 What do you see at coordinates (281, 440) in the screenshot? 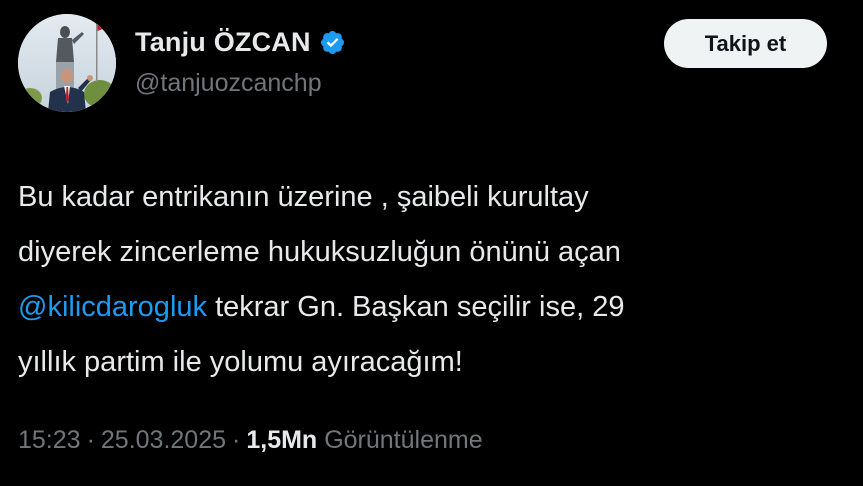
I see `views-count: 1,5Mn` at bounding box center [281, 440].